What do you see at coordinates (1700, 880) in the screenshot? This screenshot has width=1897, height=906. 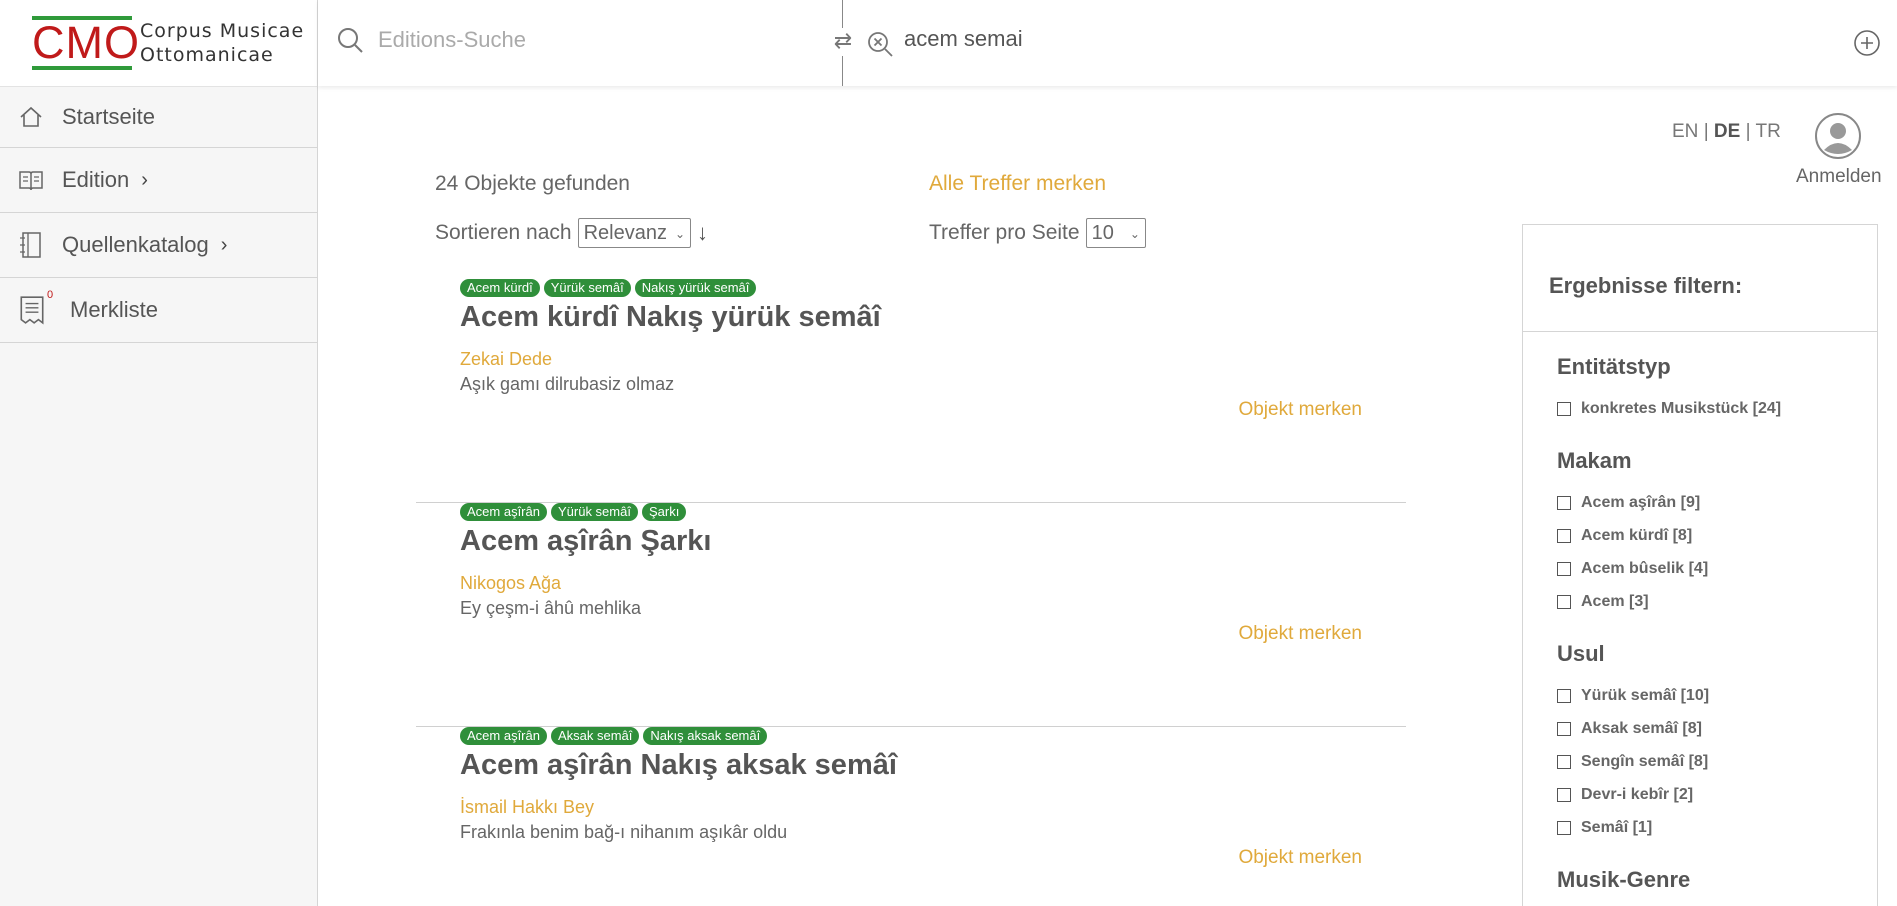 I see `filter-section-musik-genre: Musik-Genre` at bounding box center [1700, 880].